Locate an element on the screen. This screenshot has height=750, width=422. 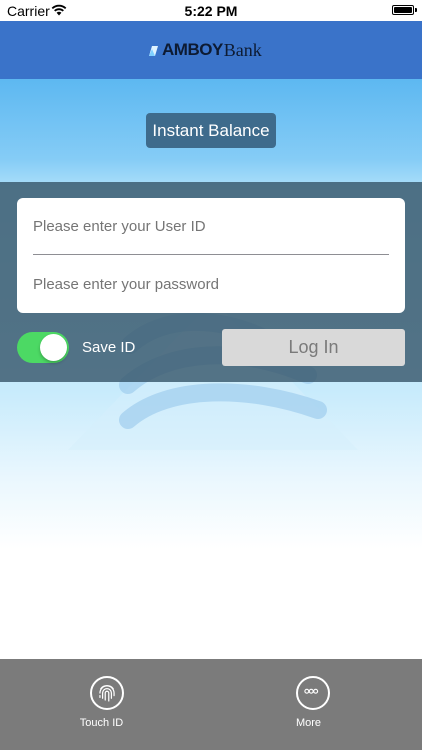
login-button: Log In is located at coordinates (313, 347).